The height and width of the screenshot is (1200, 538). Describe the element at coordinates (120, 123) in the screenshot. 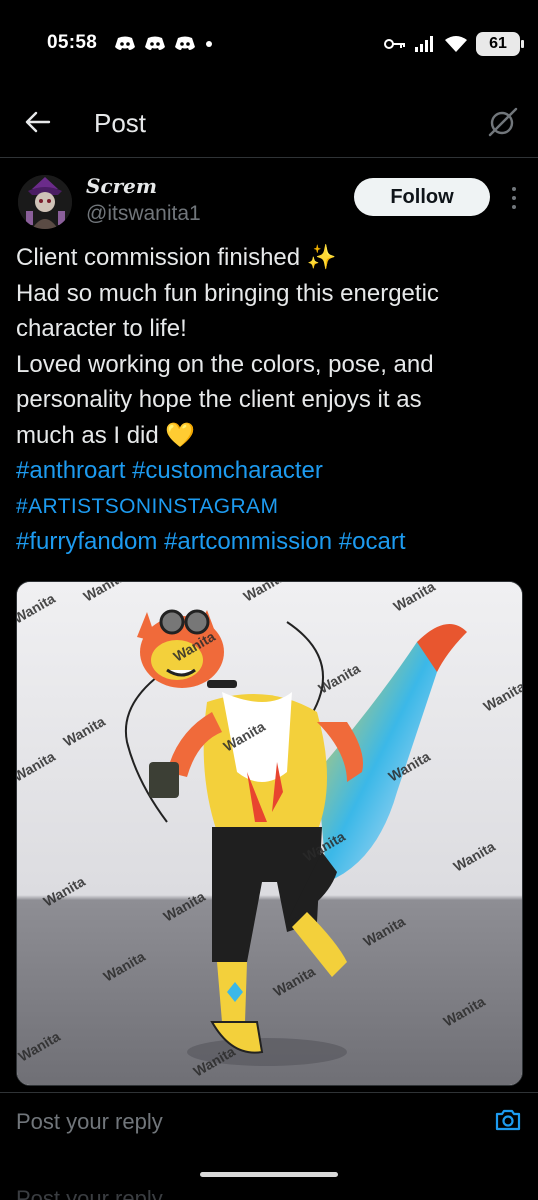

I see `page-title: Post` at that location.